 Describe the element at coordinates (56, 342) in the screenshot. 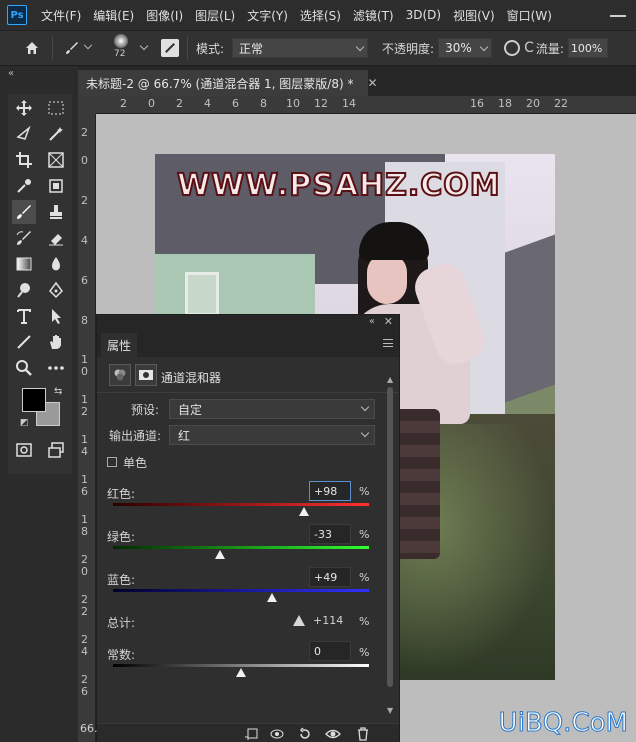

I see `hand-tool-icon` at that location.